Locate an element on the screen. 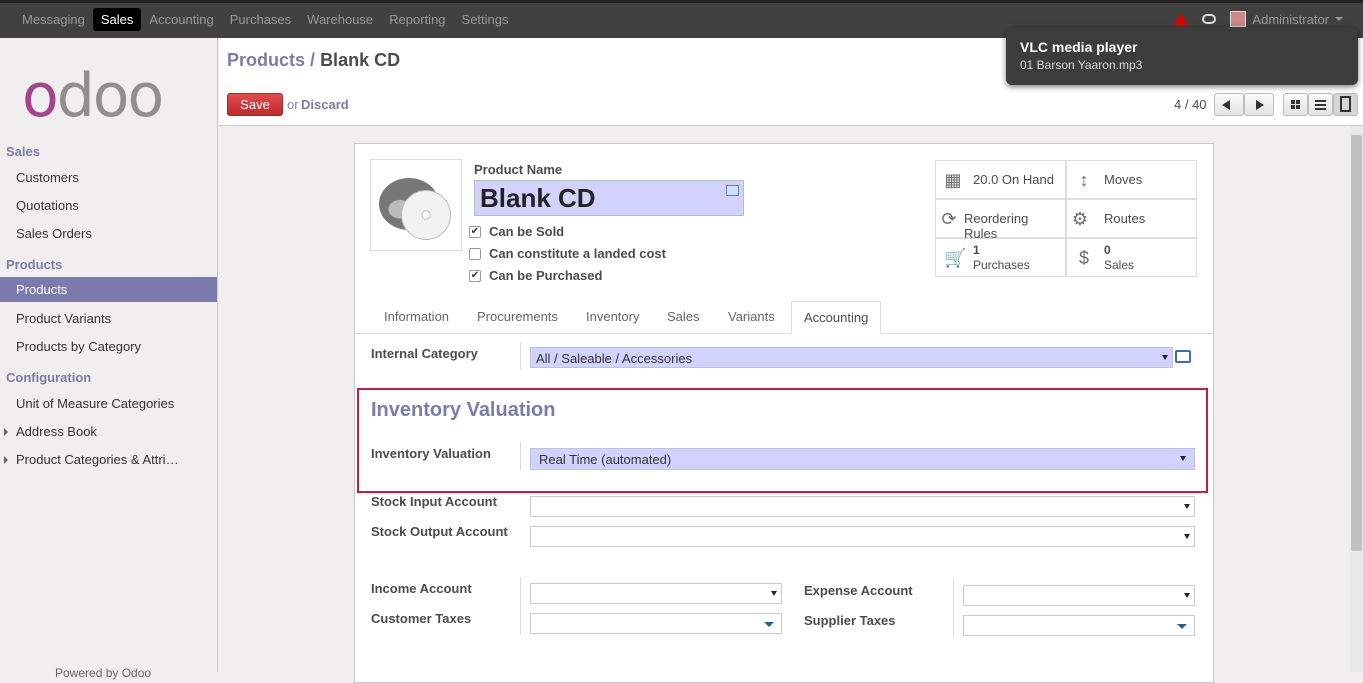 This screenshot has height=683, width=1363. cd-disc-image is located at coordinates (426, 215).